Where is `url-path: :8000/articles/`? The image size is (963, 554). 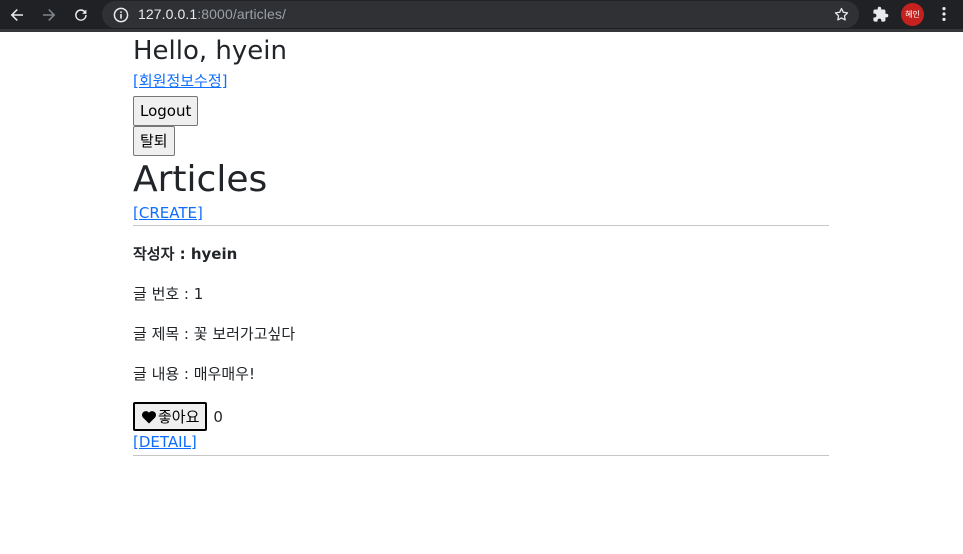
url-path: :8000/articles/ is located at coordinates (241, 14).